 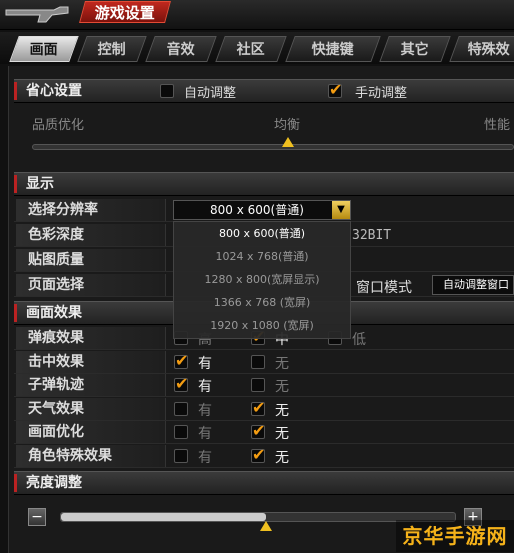 I want to click on tab-special: 特殊效, so click(x=481, y=49).